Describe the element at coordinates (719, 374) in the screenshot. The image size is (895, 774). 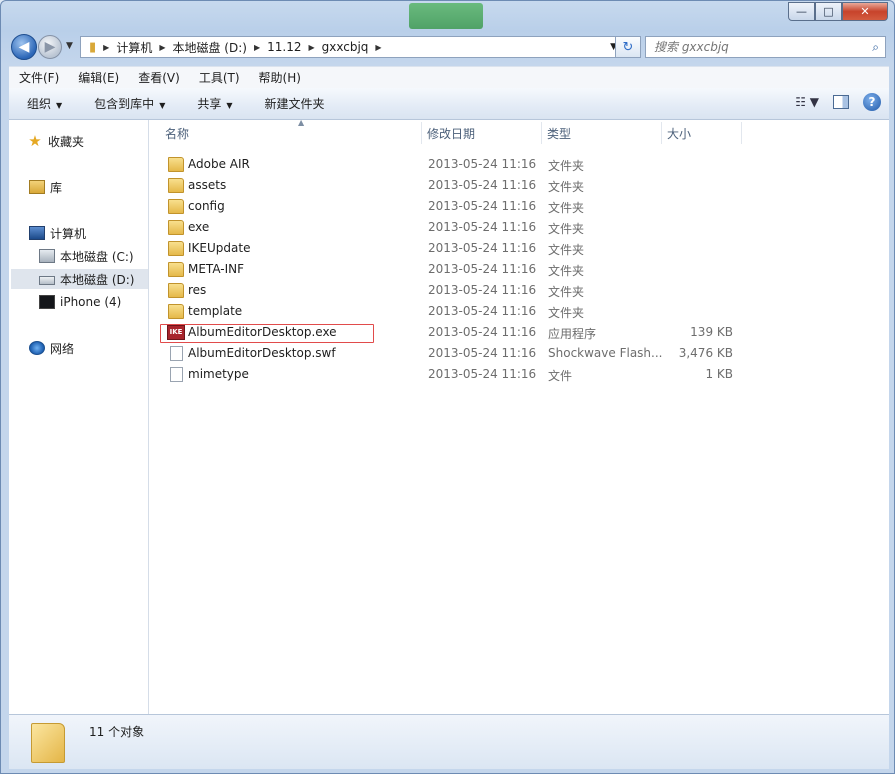
I see `file-size: 1 KB` at that location.